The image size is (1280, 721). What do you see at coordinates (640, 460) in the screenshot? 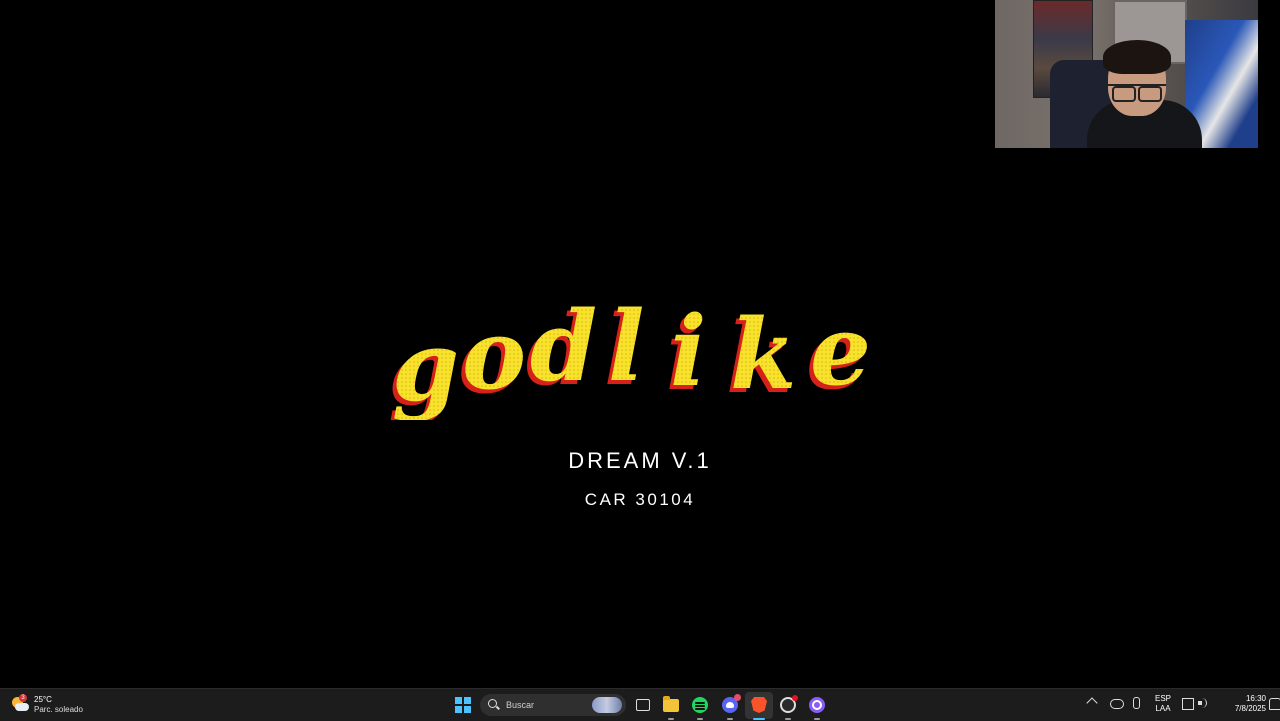
I see `dream-title: DREAM V.1` at bounding box center [640, 460].